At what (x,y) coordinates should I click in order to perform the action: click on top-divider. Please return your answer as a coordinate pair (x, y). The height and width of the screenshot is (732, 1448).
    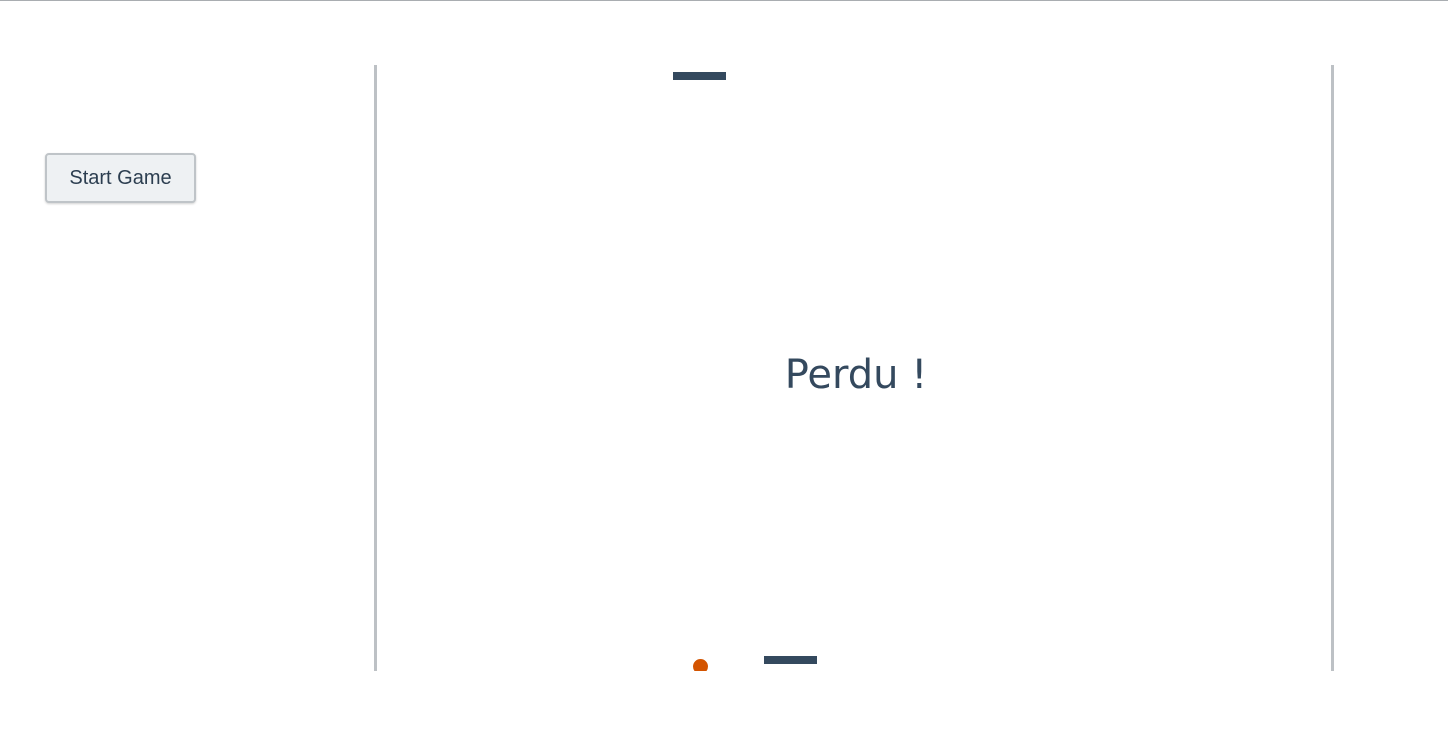
    Looking at the image, I should click on (724, 0).